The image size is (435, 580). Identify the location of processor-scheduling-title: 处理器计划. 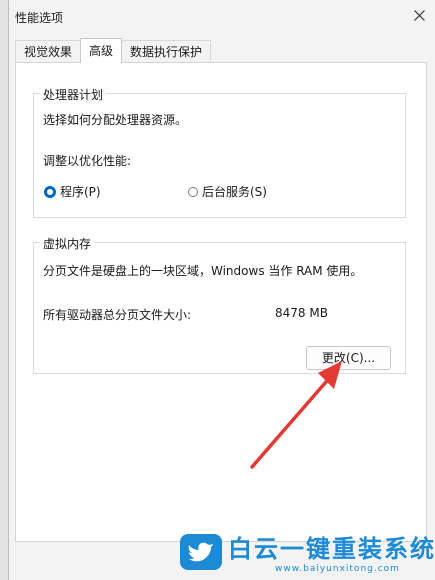
(73, 94).